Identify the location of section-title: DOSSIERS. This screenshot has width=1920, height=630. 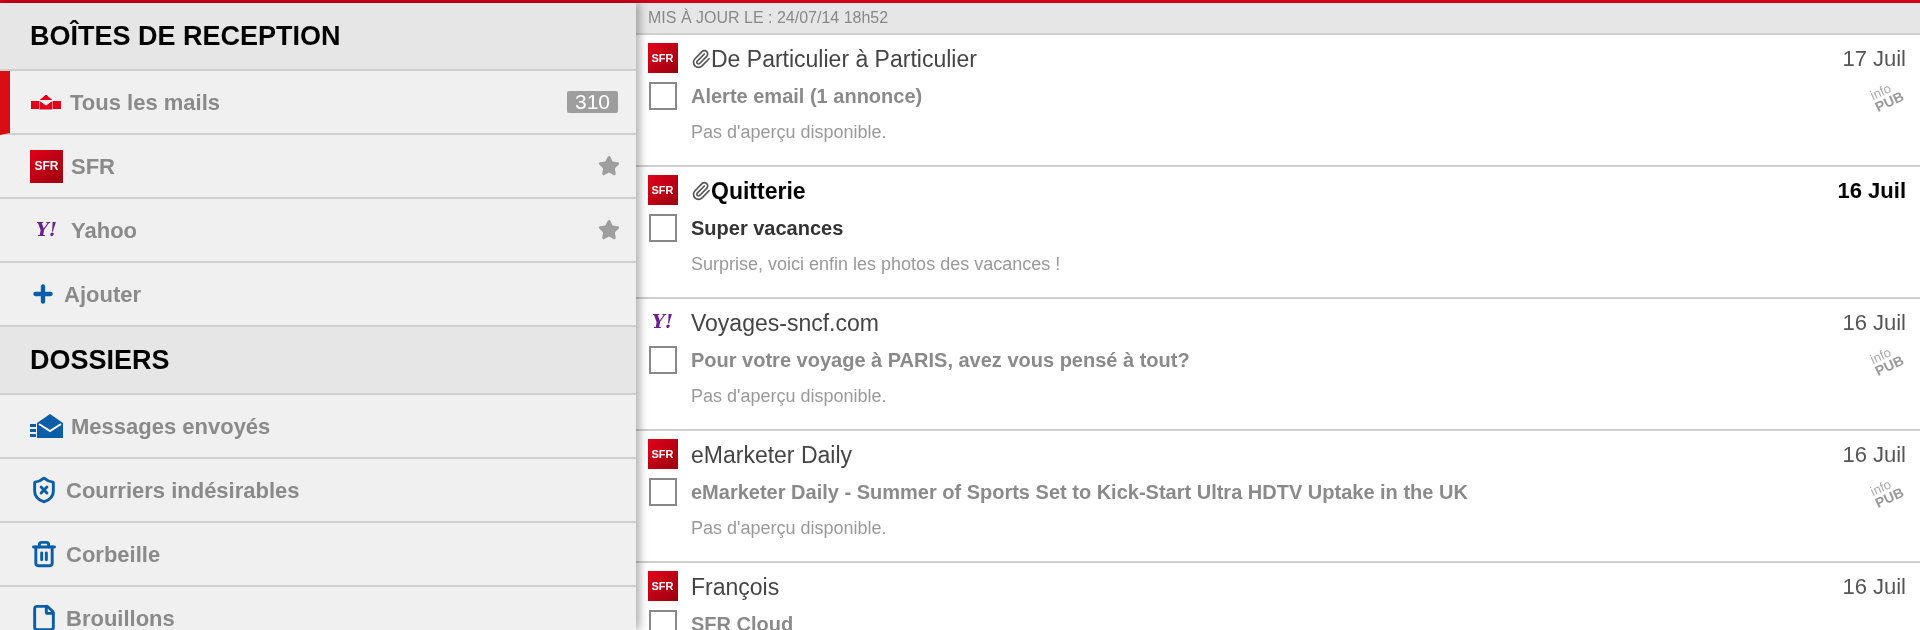
(100, 360).